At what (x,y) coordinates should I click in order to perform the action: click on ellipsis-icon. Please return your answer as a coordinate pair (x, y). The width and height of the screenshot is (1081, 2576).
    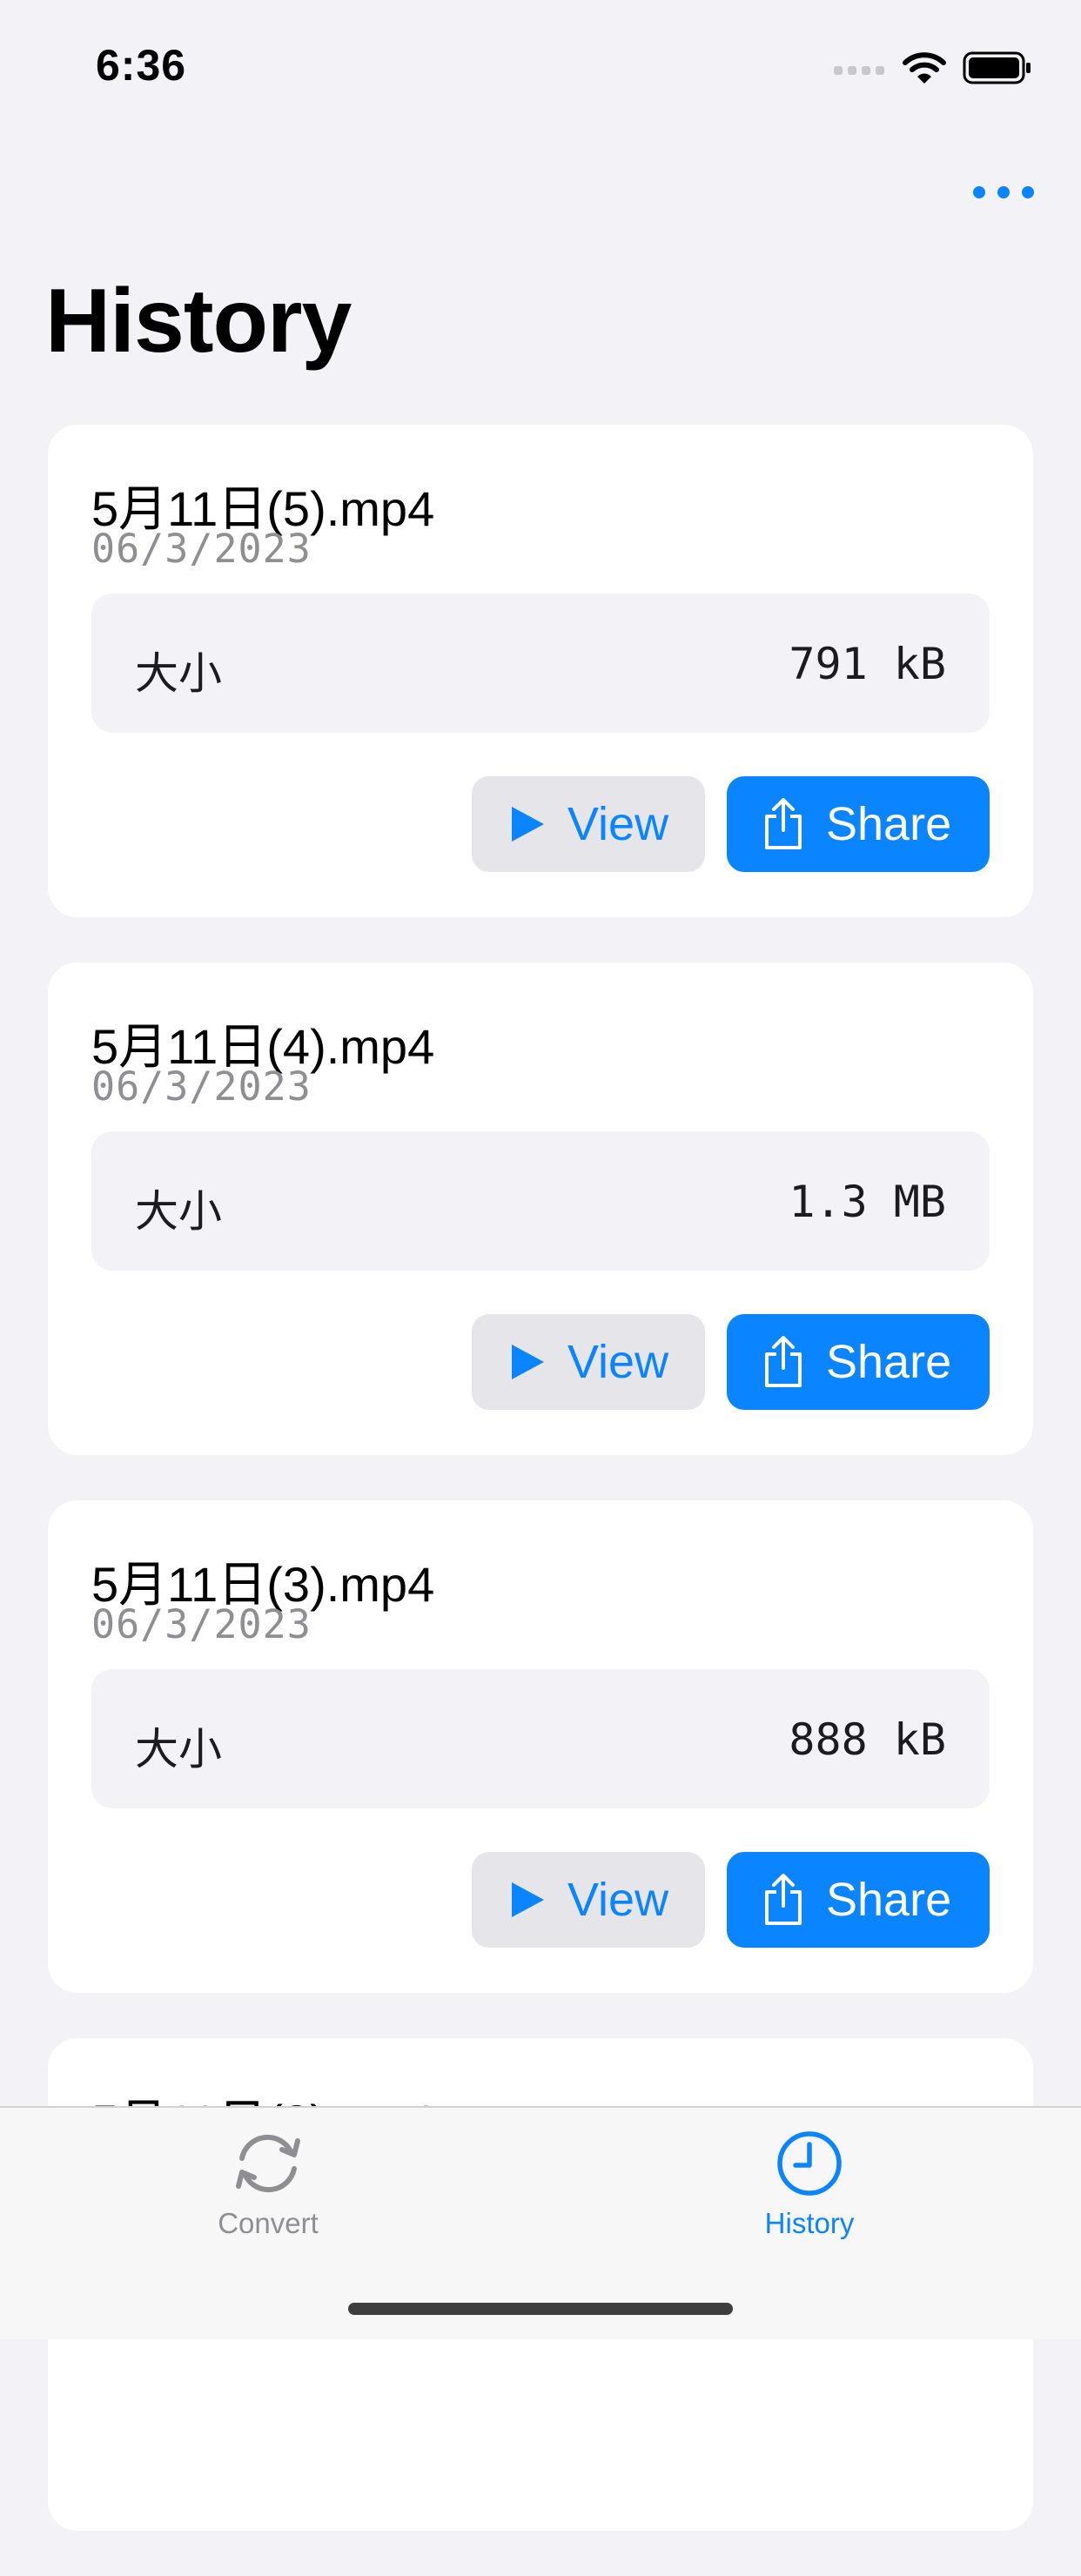
    Looking at the image, I should click on (979, 192).